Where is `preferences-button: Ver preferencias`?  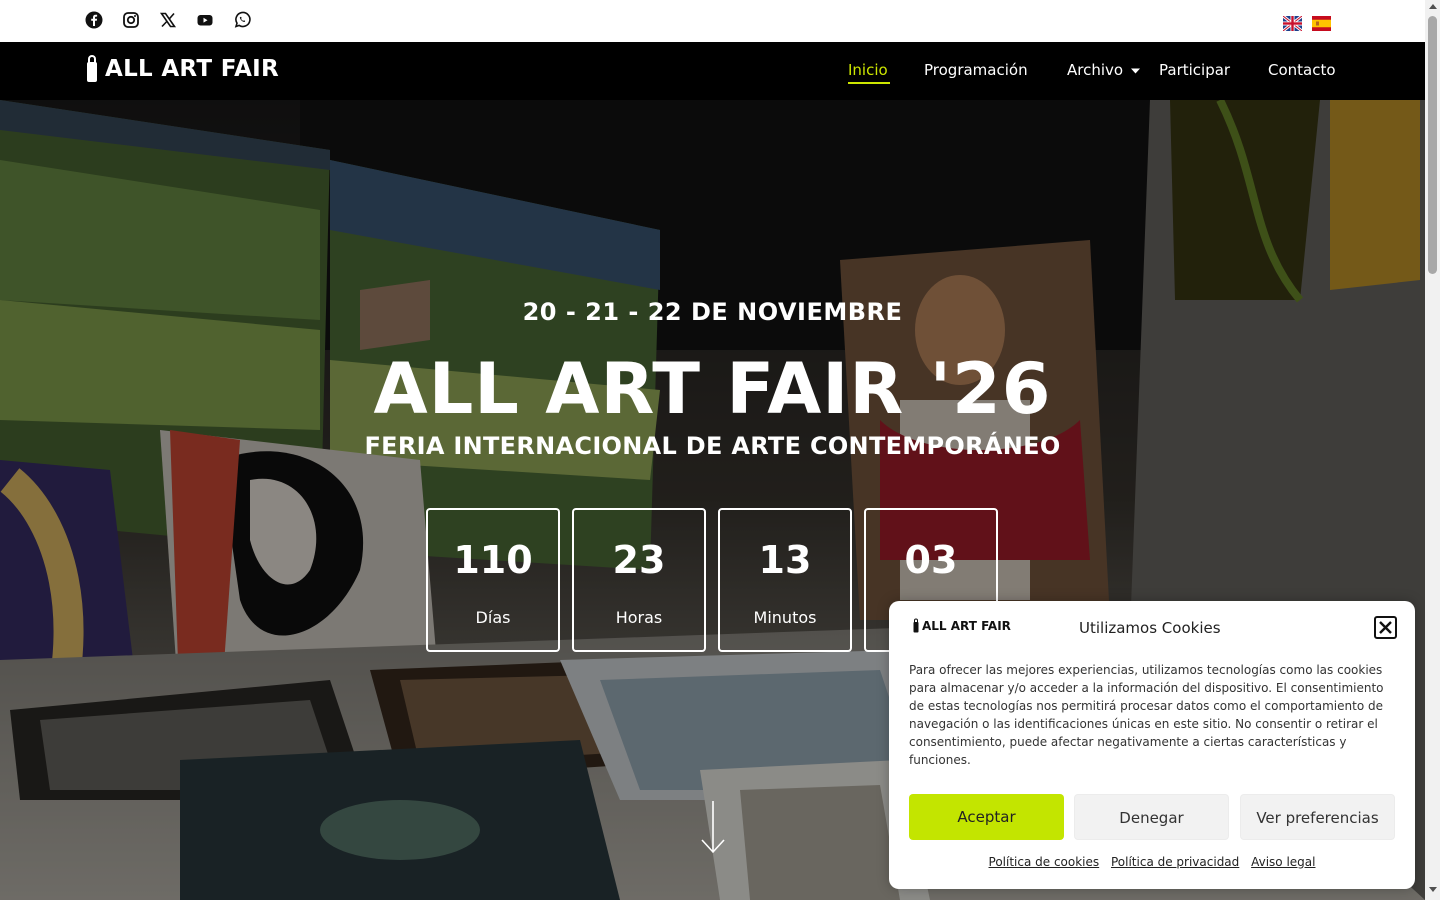 preferences-button: Ver preferencias is located at coordinates (1317, 817).